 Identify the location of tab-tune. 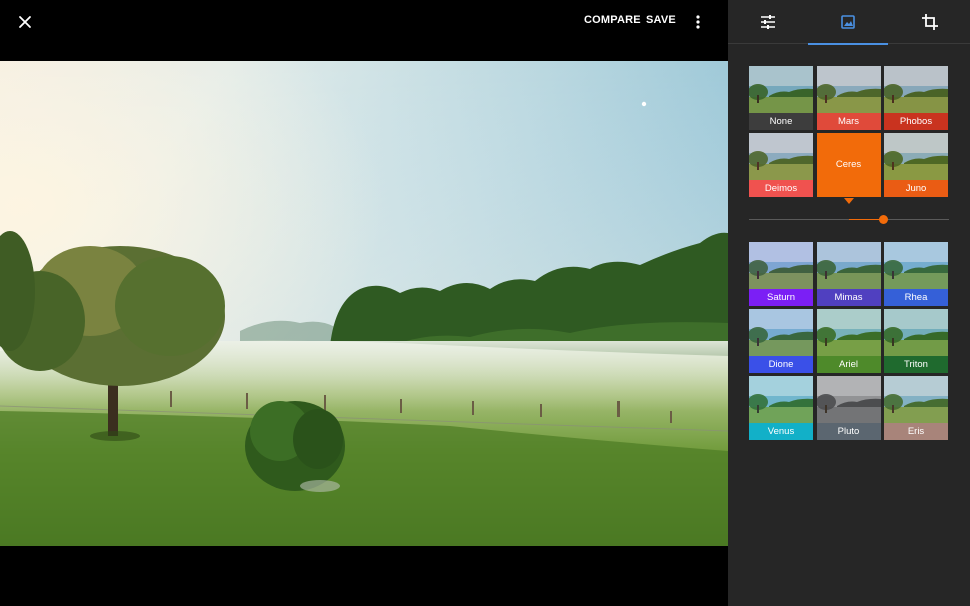
(768, 22).